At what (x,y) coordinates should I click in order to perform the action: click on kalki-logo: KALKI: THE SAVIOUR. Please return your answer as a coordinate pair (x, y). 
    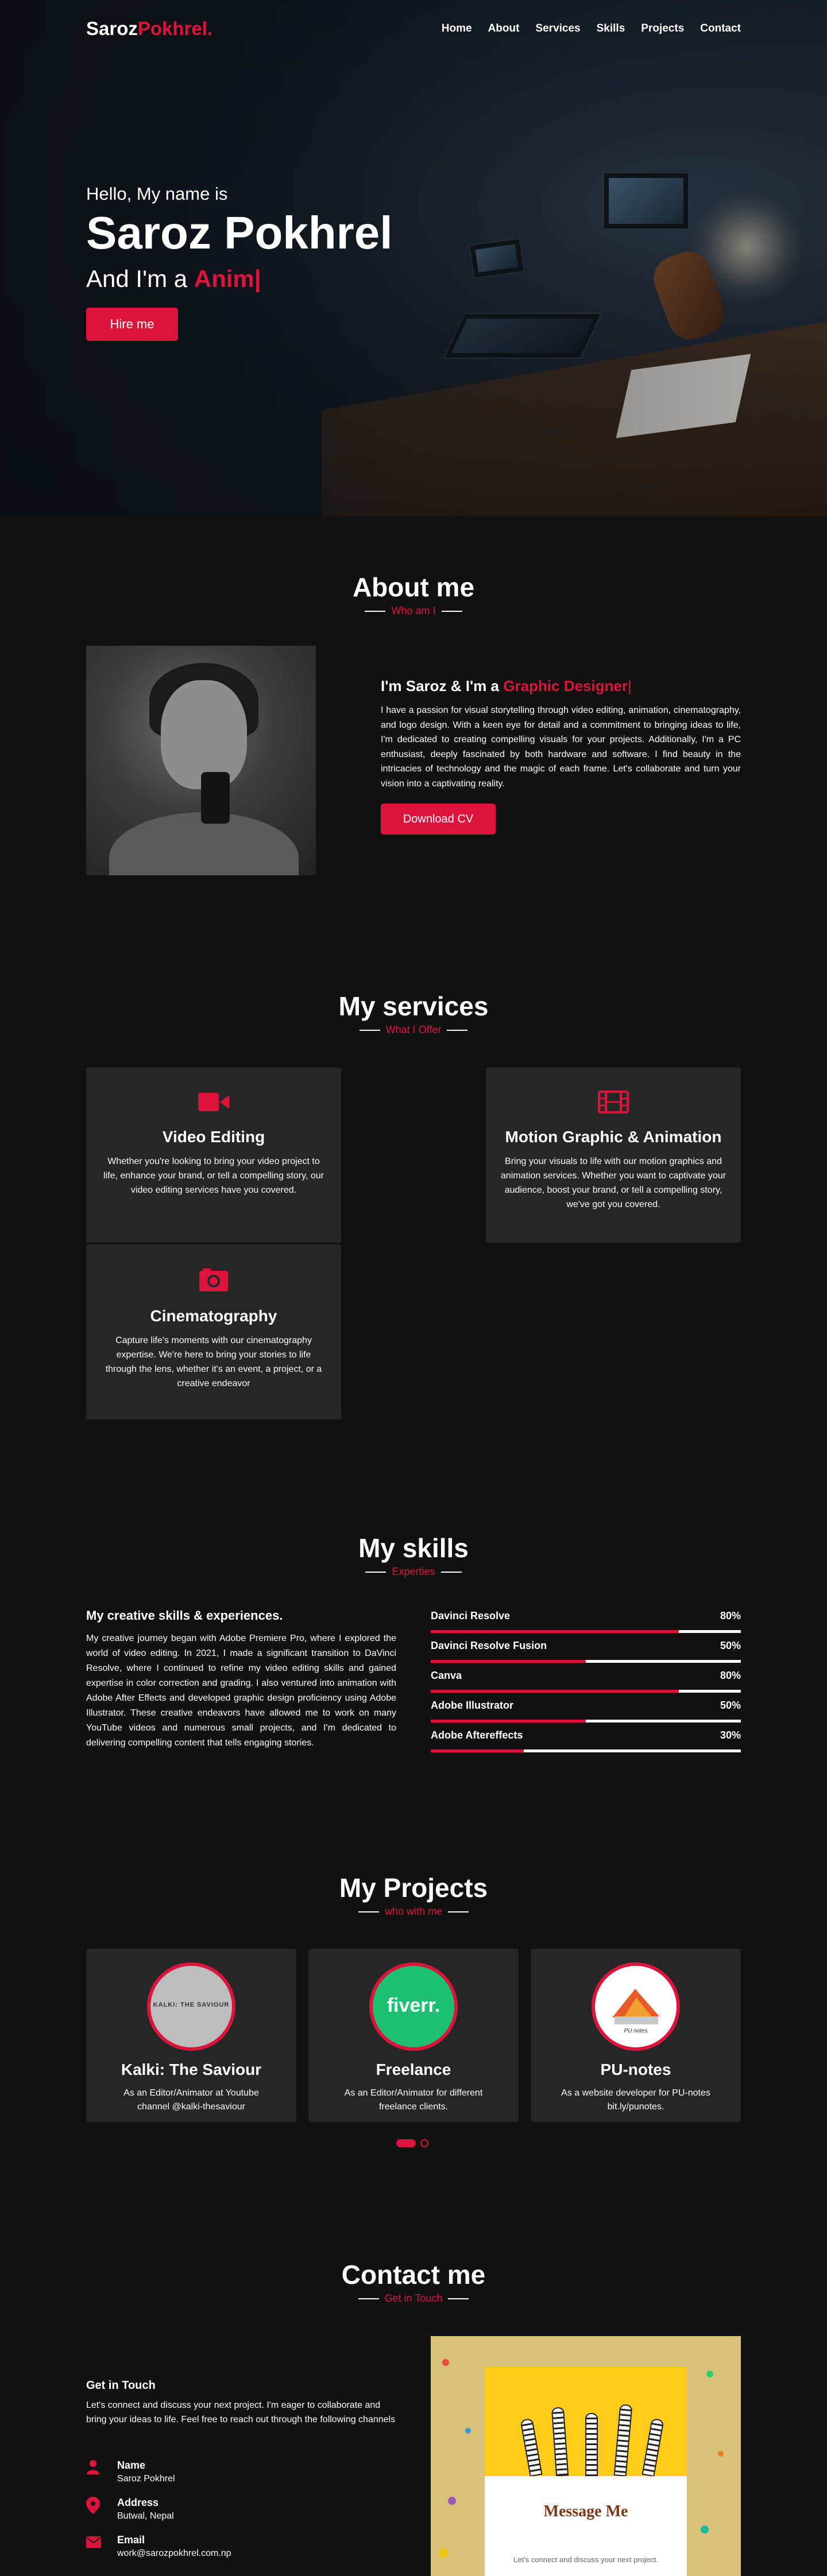
    Looking at the image, I should click on (191, 2006).